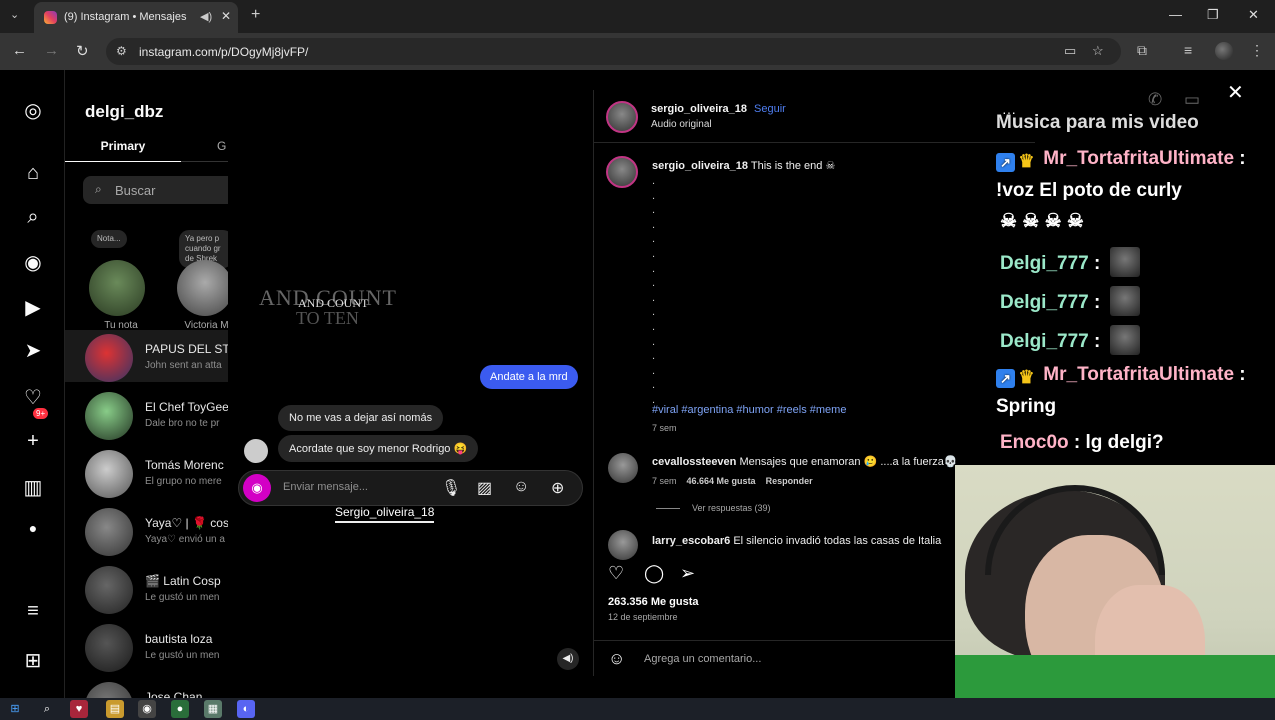 The image size is (1275, 720). I want to click on reels-icon: ▶, so click(33, 307).